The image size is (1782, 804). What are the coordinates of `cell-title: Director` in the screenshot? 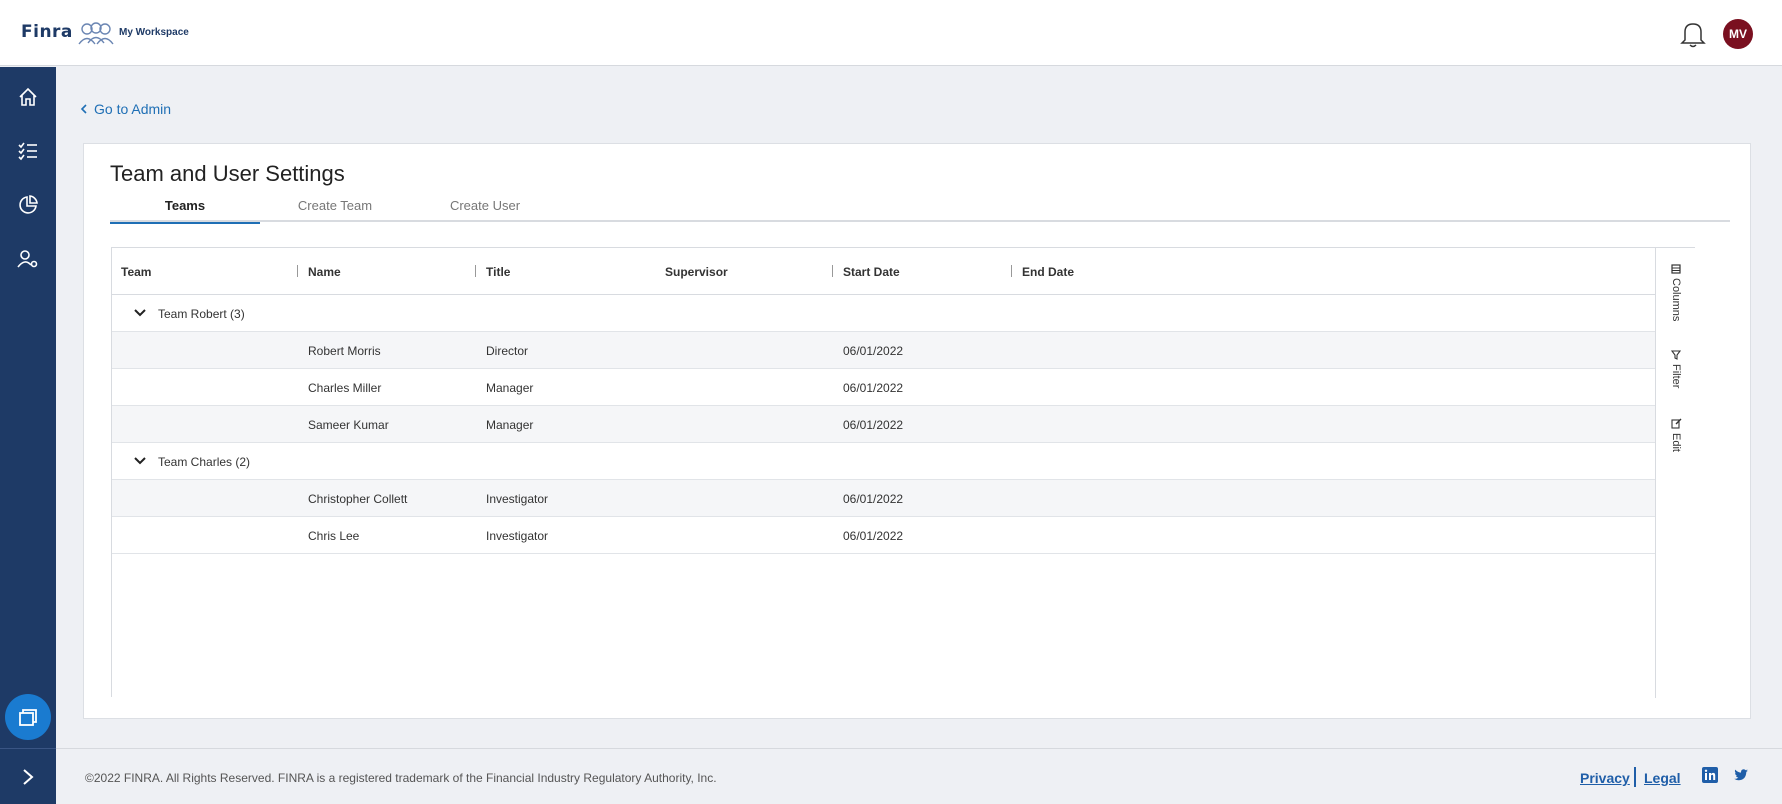 It's located at (507, 351).